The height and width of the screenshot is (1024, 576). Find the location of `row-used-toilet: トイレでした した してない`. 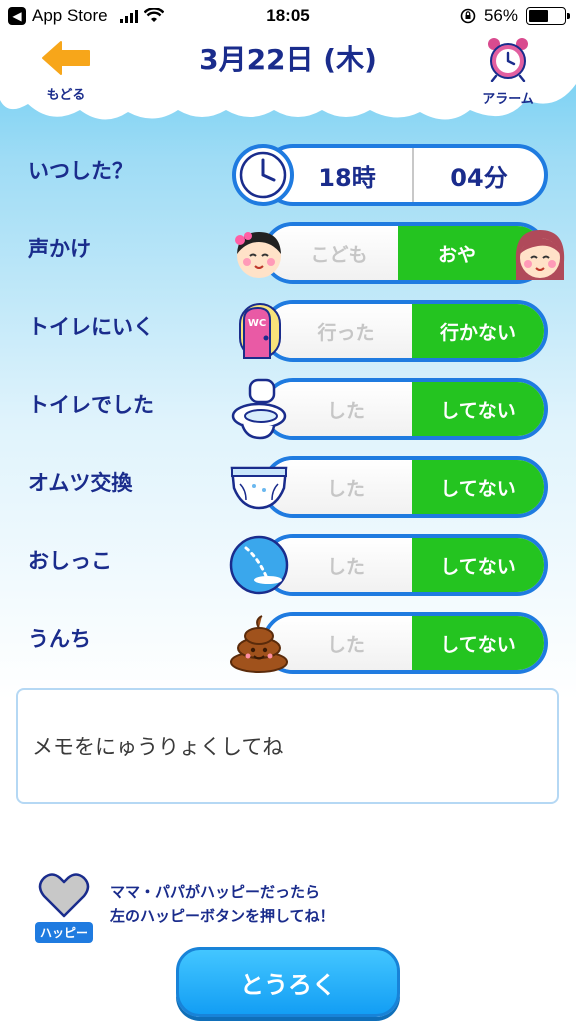

row-used-toilet: トイレでした した してない is located at coordinates (288, 406).